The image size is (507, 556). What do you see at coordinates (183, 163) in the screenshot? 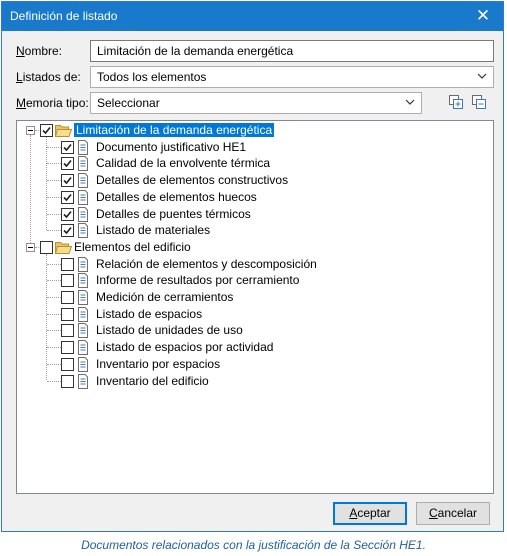
I see `tree-item-label: Calidad de la envolvente térmica` at bounding box center [183, 163].